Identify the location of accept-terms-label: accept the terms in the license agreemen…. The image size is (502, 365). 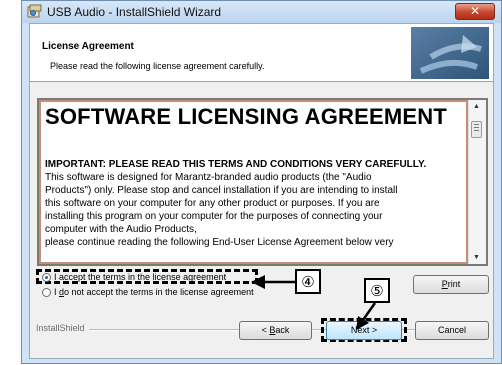
(141, 277).